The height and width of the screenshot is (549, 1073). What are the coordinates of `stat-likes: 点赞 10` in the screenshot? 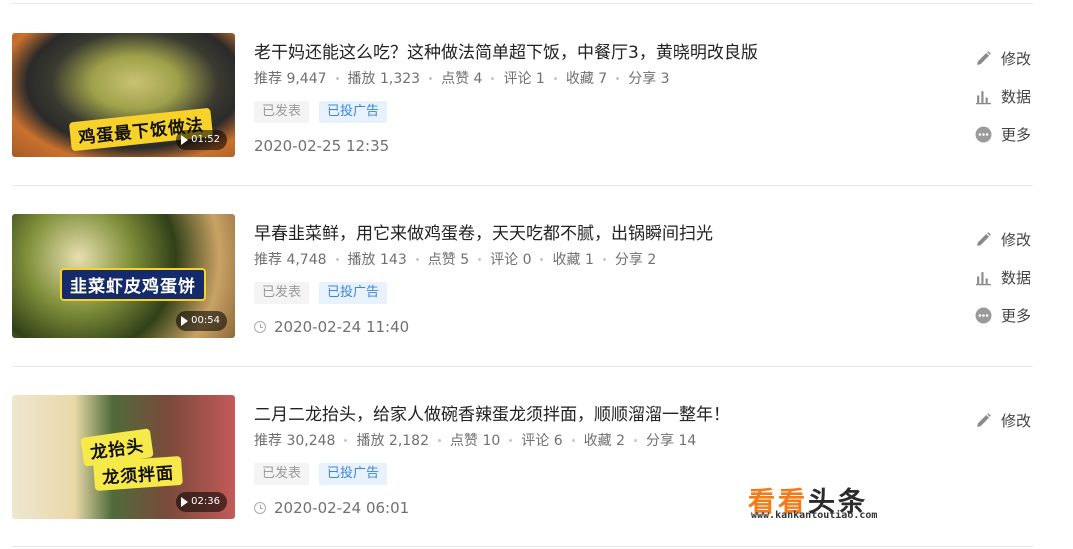 It's located at (475, 441).